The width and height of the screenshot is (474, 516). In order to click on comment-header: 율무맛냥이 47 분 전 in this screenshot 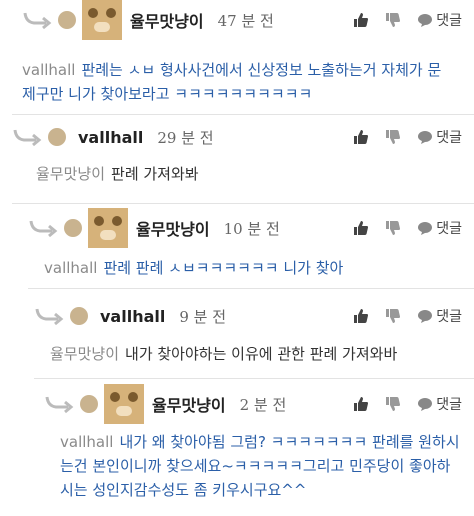, I will do `click(148, 20)`.